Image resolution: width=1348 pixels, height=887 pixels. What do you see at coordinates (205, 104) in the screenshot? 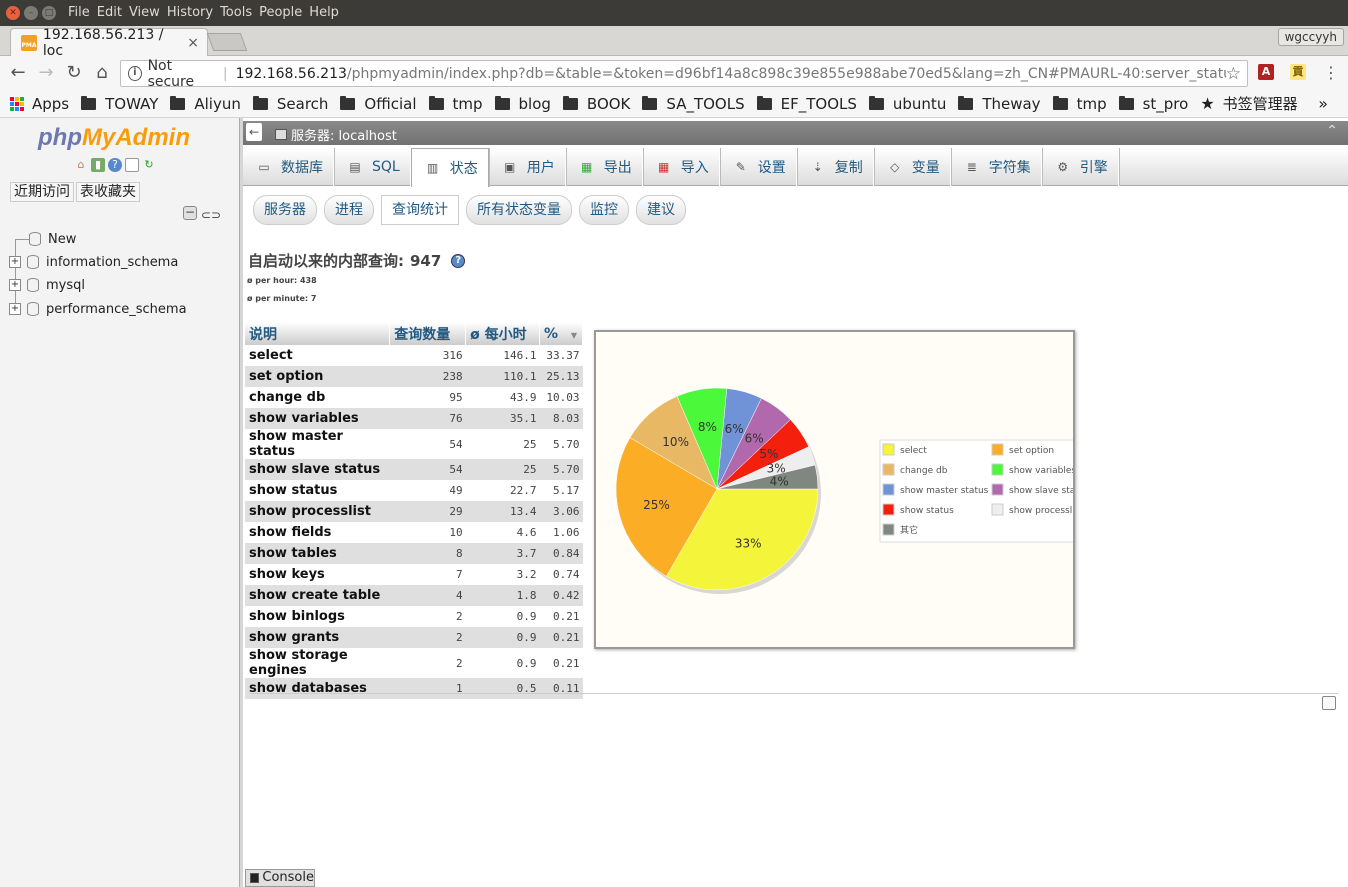
I see `bookmark-folder: Aliyun` at bounding box center [205, 104].